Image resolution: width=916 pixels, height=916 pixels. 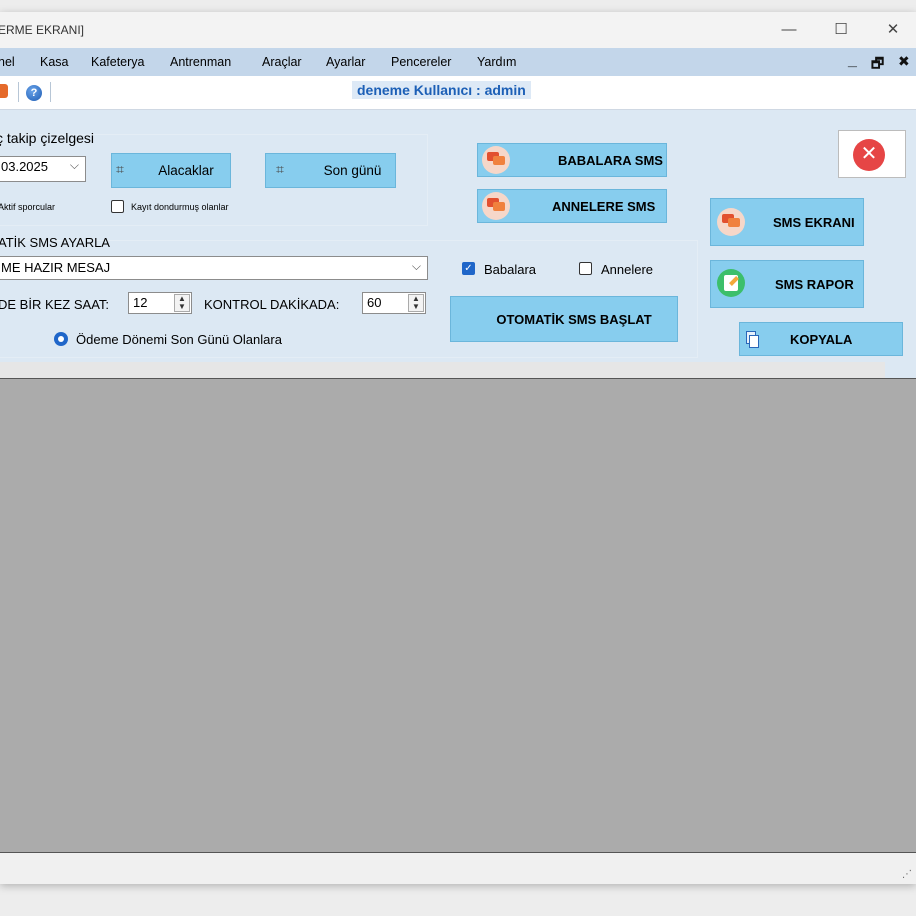 I want to click on mdi-minimize-button: _, so click(x=852, y=61).